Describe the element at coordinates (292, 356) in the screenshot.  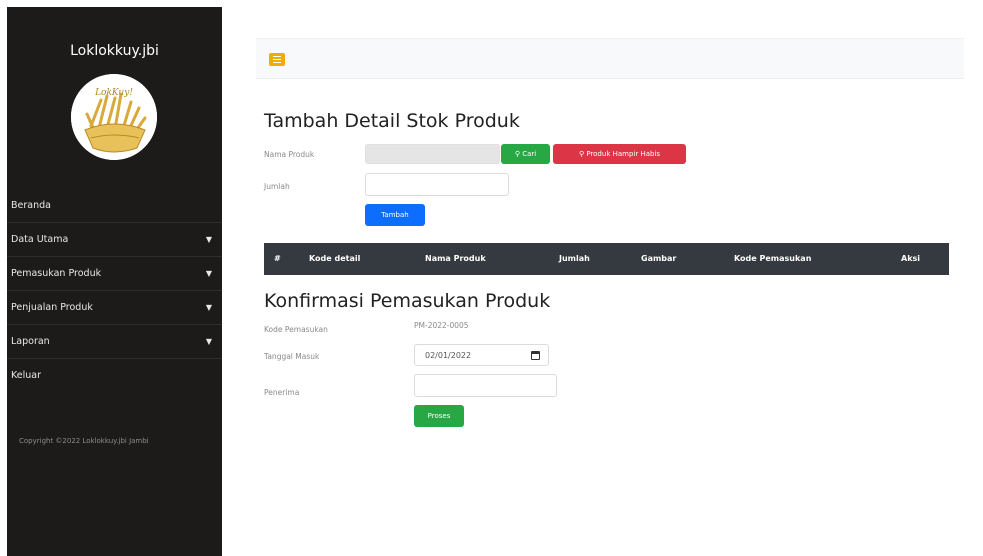
I see `tanggal-masuk-label: Tanggal Masuk` at that location.